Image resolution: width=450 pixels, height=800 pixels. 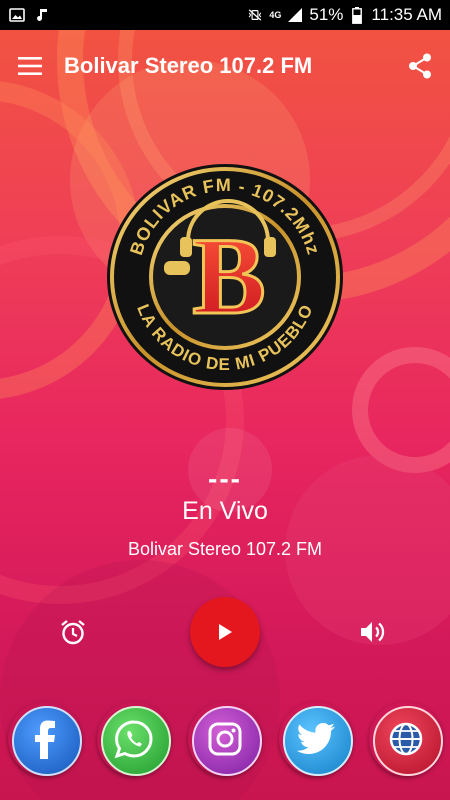 What do you see at coordinates (225, 15) in the screenshot?
I see `status-bar: 4G 51% 11:35 AM` at bounding box center [225, 15].